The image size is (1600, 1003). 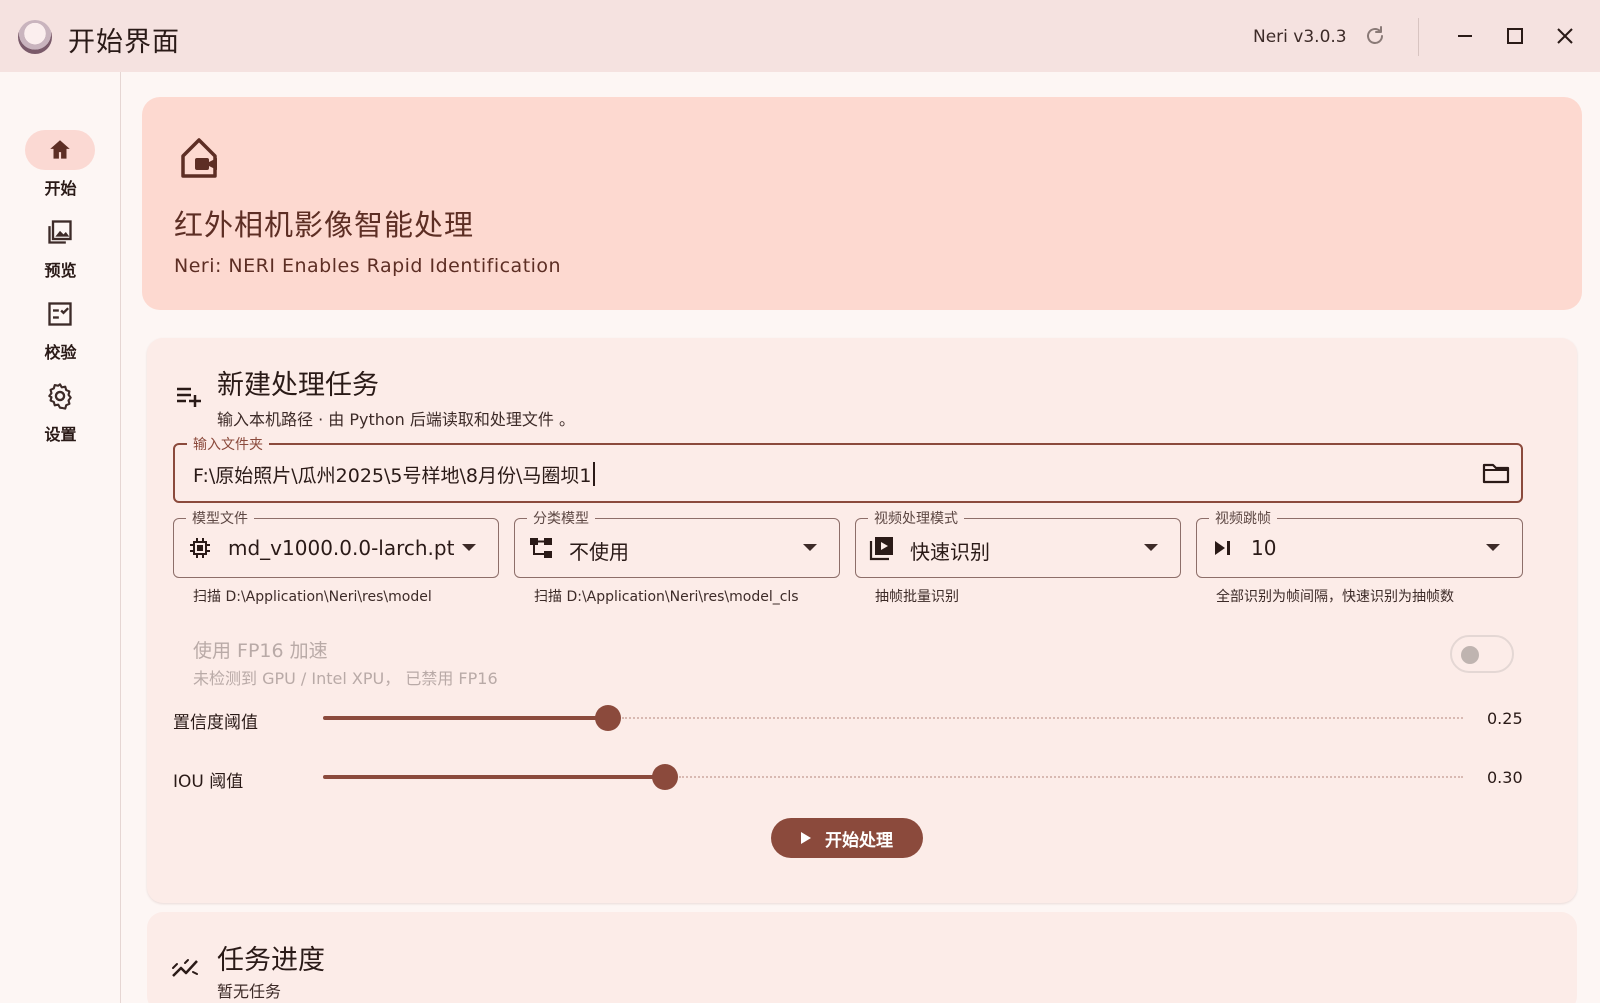 I want to click on gear-icon, so click(x=60, y=396).